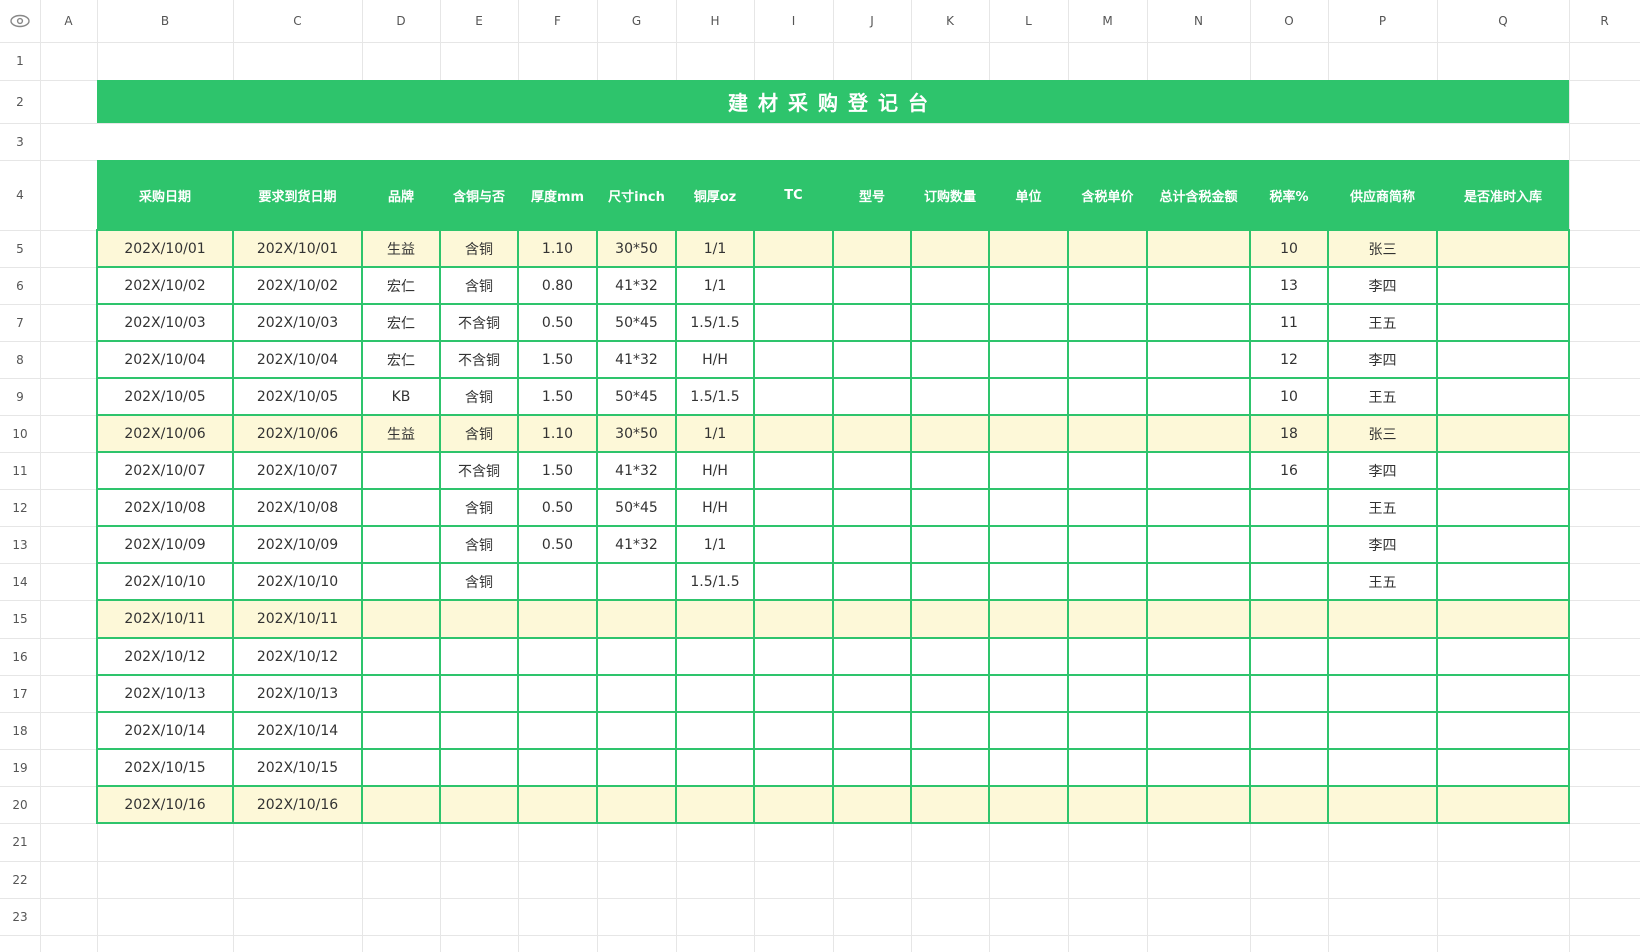  I want to click on row-header: 8, so click(20, 359).